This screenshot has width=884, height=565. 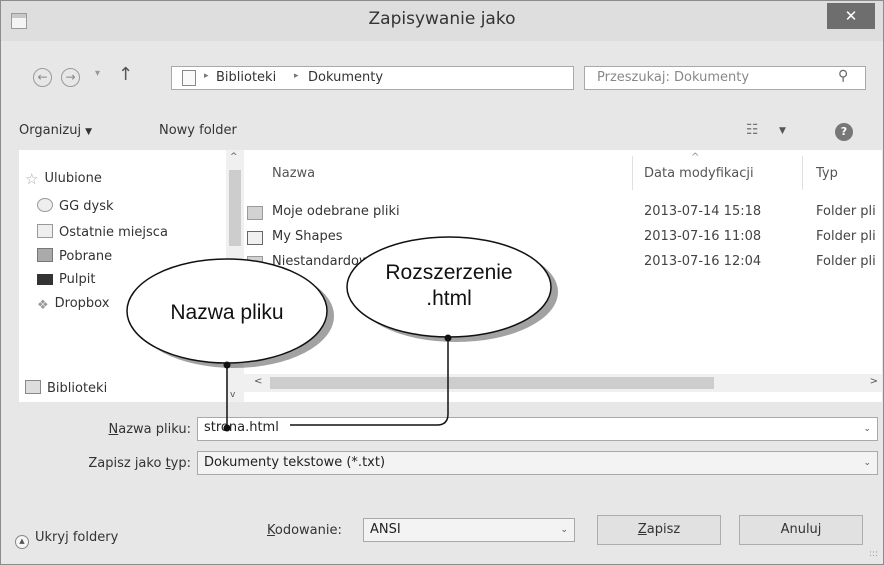 What do you see at coordinates (235, 276) in the screenshot?
I see `nav-pane-scrollbar: ^ v` at bounding box center [235, 276].